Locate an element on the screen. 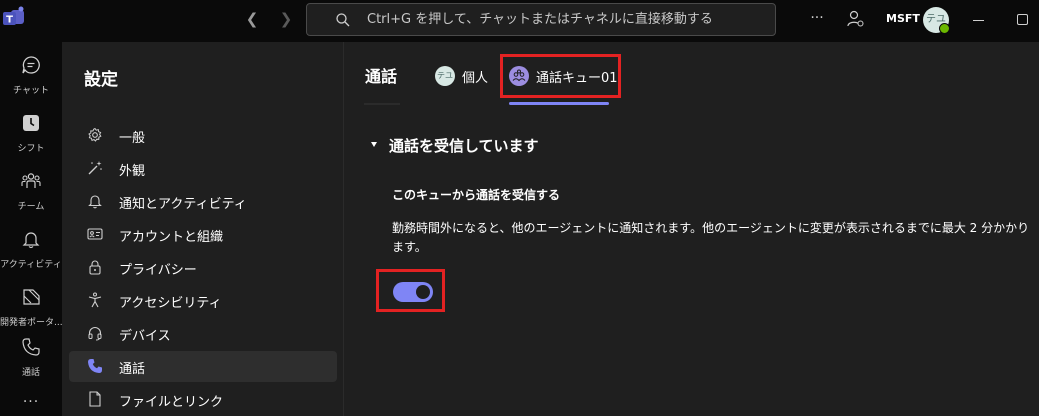 The width and height of the screenshot is (1039, 416). back-icon: ❮ is located at coordinates (252, 19).